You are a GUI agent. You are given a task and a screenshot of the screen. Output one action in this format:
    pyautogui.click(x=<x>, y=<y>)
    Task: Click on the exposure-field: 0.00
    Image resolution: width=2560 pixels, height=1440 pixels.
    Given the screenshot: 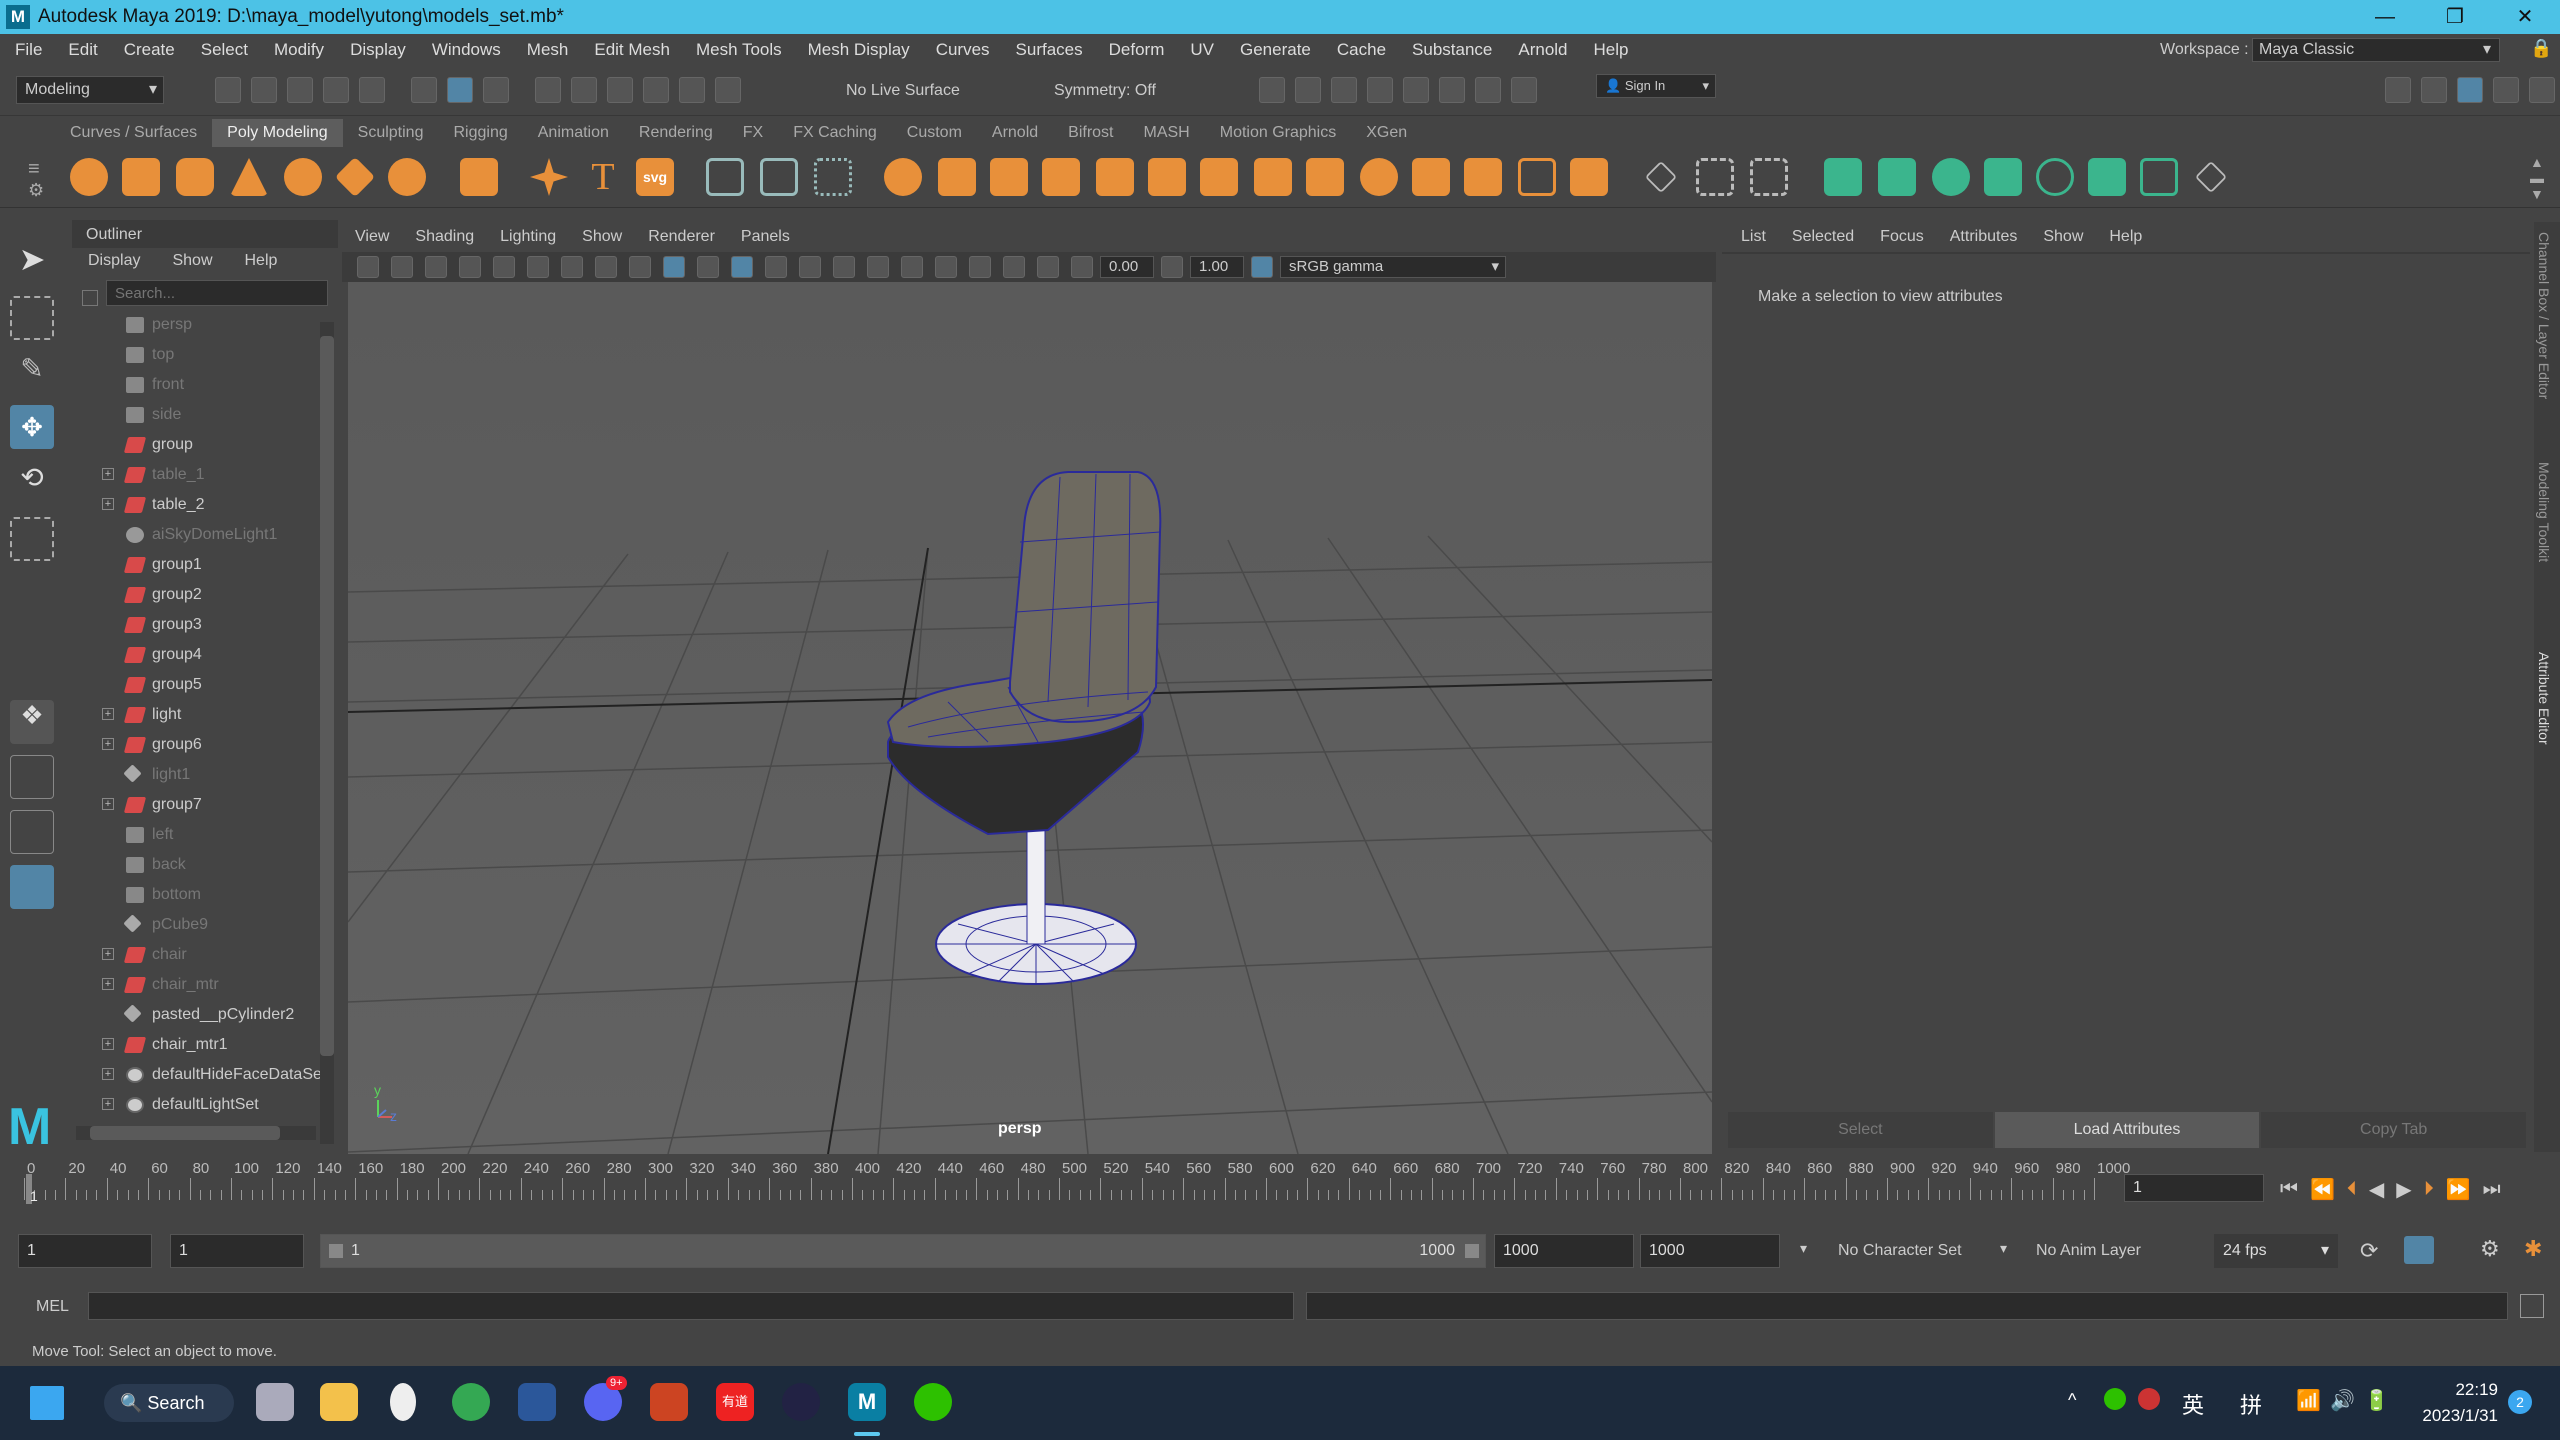 What is the action you would take?
    pyautogui.click(x=1127, y=267)
    